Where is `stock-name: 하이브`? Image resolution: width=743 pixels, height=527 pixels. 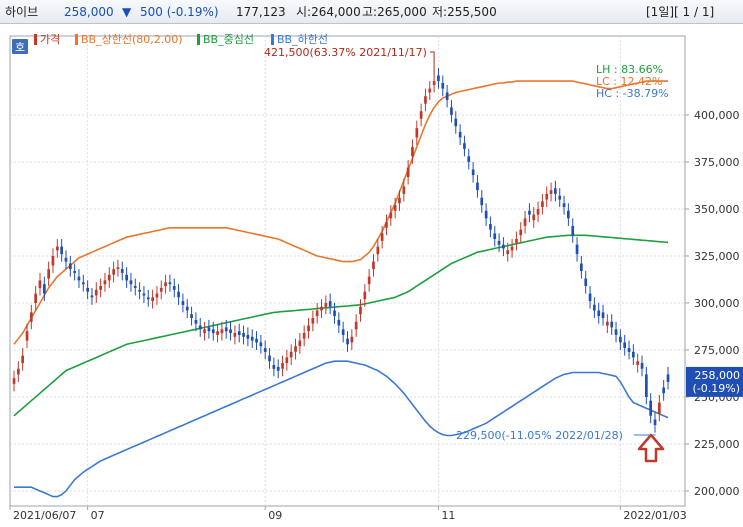
stock-name: 하이브 is located at coordinates (21, 12).